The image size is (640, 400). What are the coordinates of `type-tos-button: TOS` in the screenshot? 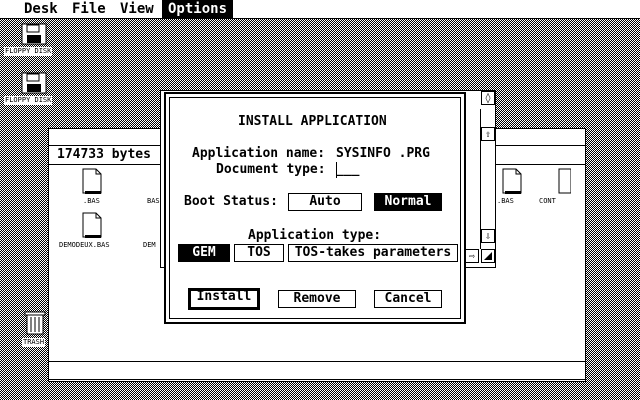 It's located at (259, 253).